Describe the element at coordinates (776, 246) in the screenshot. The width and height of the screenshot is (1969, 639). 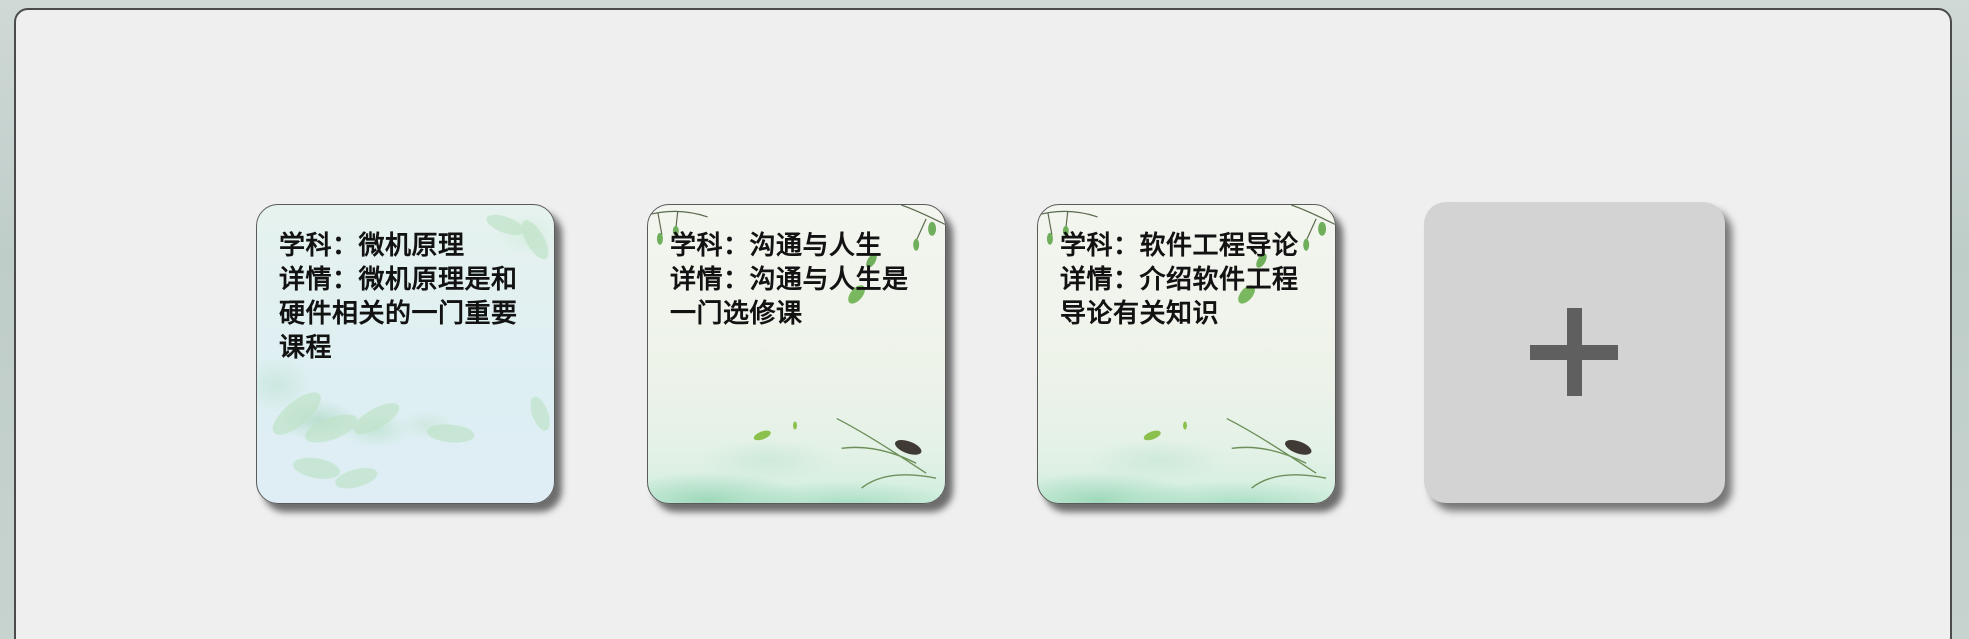
I see `course-subject: 学科：沟通与人生` at that location.